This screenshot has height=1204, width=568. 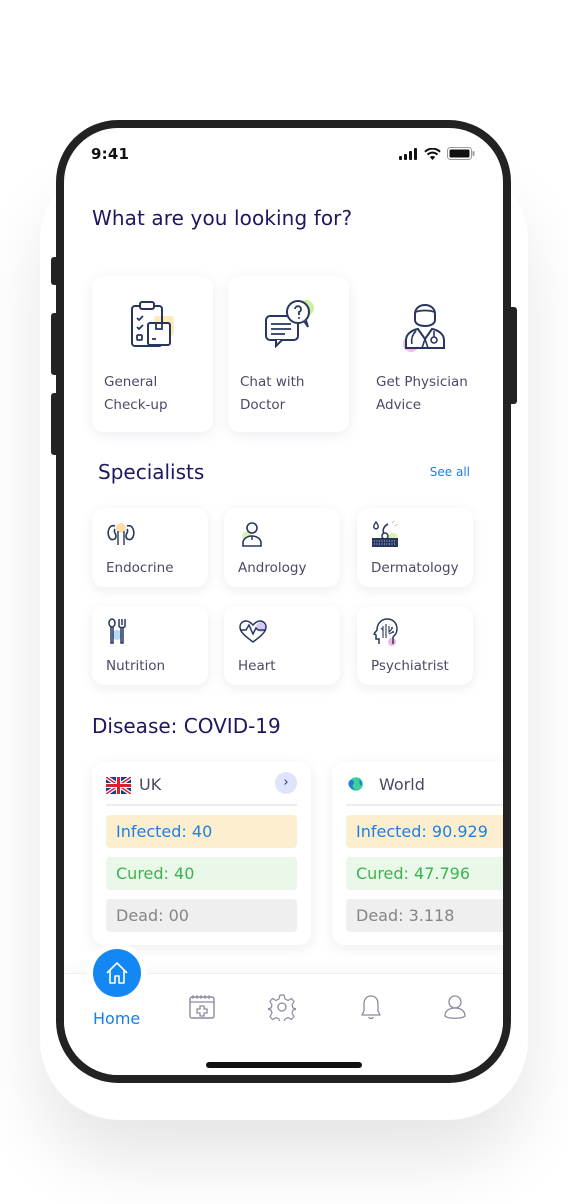 I want to click on nav-appointments-button, so click(x=202, y=1007).